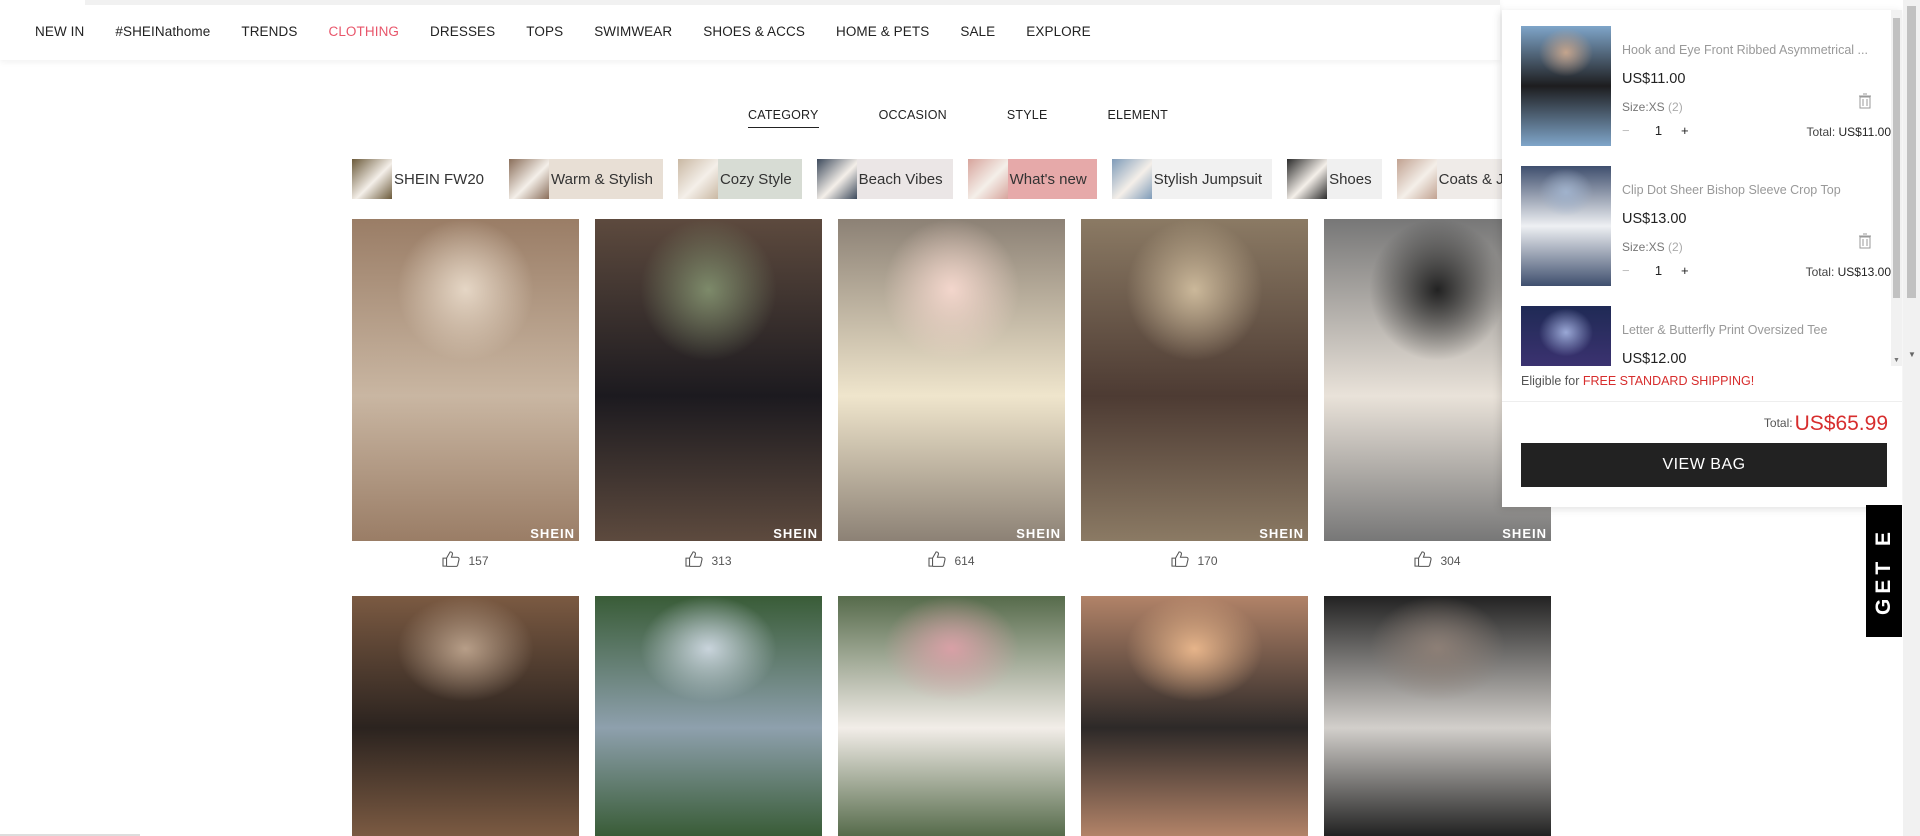 This screenshot has width=1920, height=836. What do you see at coordinates (1752, 381) in the screenshot?
I see `free-shipping-suffix: !` at bounding box center [1752, 381].